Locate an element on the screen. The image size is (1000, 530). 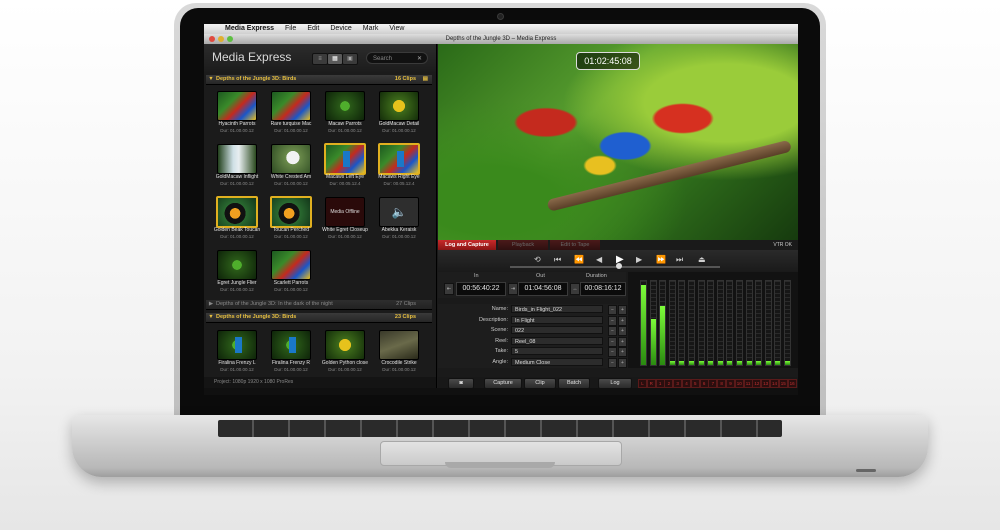
metadata-field: Medium Close is located at coordinates (557, 361).